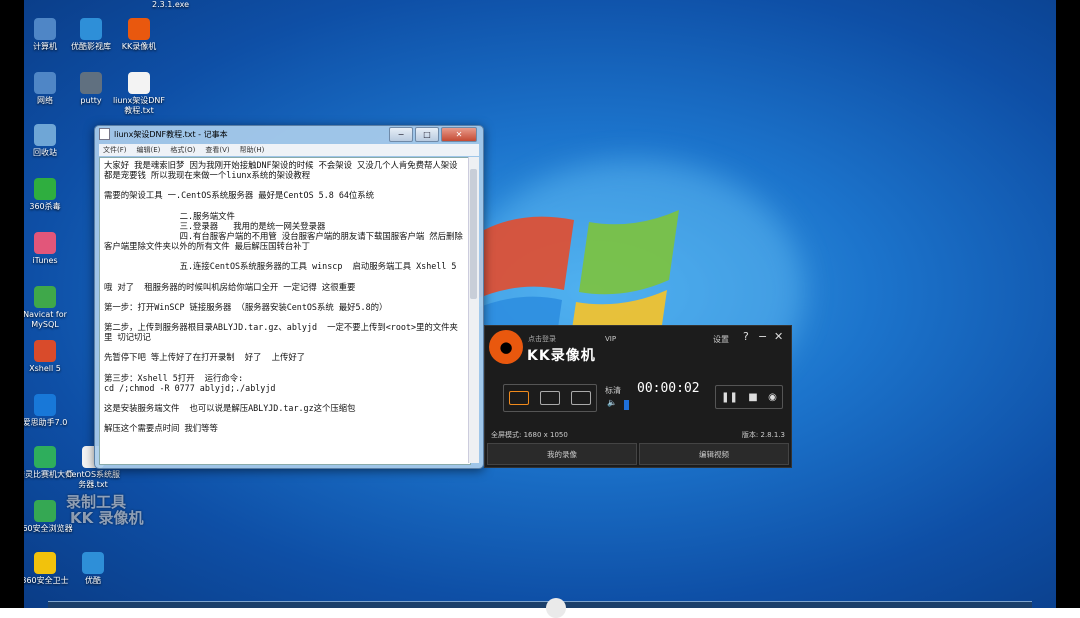 Image resolution: width=1080 pixels, height=618 pixels. Describe the element at coordinates (12, 304) in the screenshot. I see `left-black-bar` at that location.